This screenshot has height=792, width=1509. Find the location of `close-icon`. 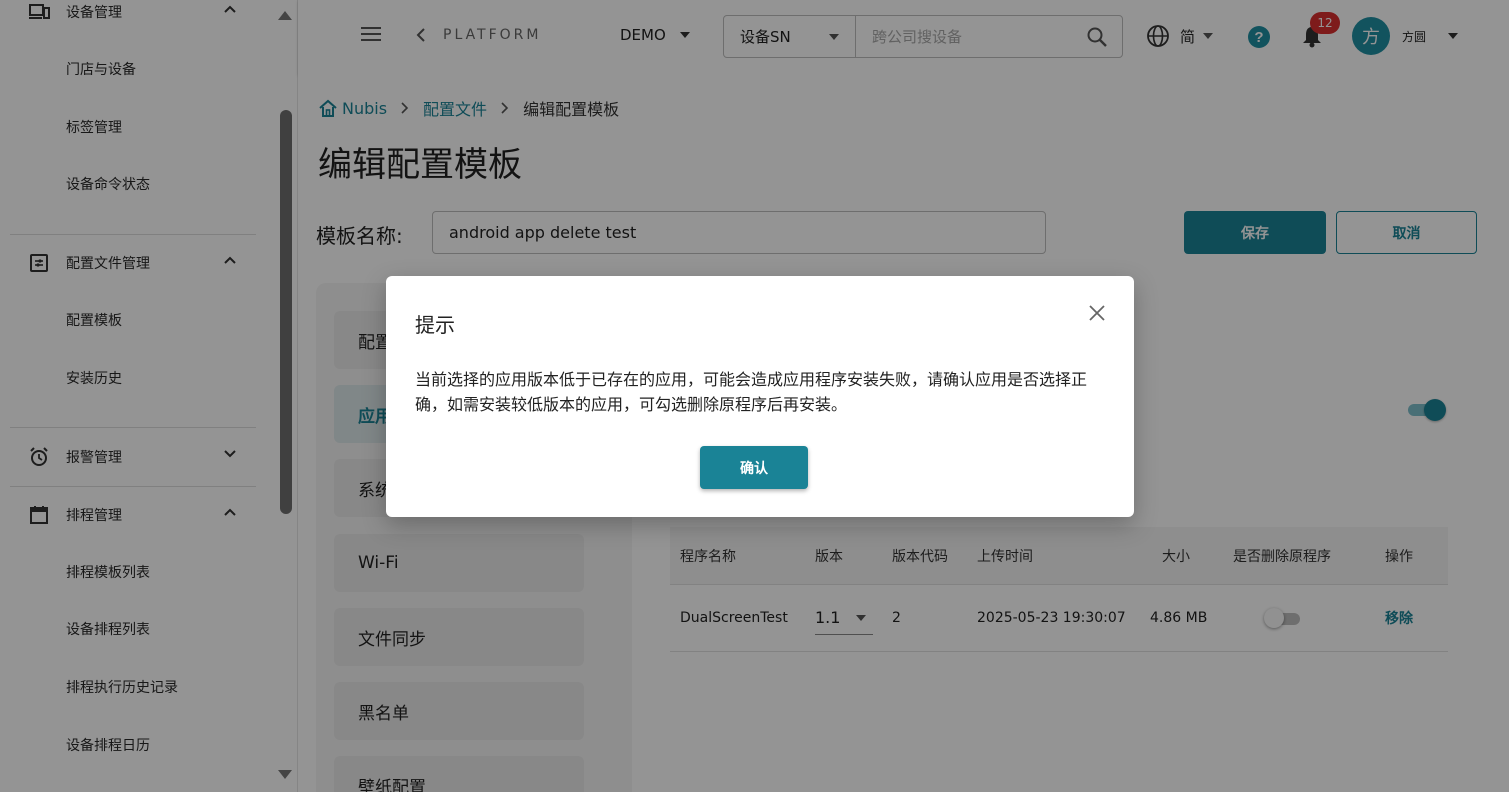

close-icon is located at coordinates (1097, 313).